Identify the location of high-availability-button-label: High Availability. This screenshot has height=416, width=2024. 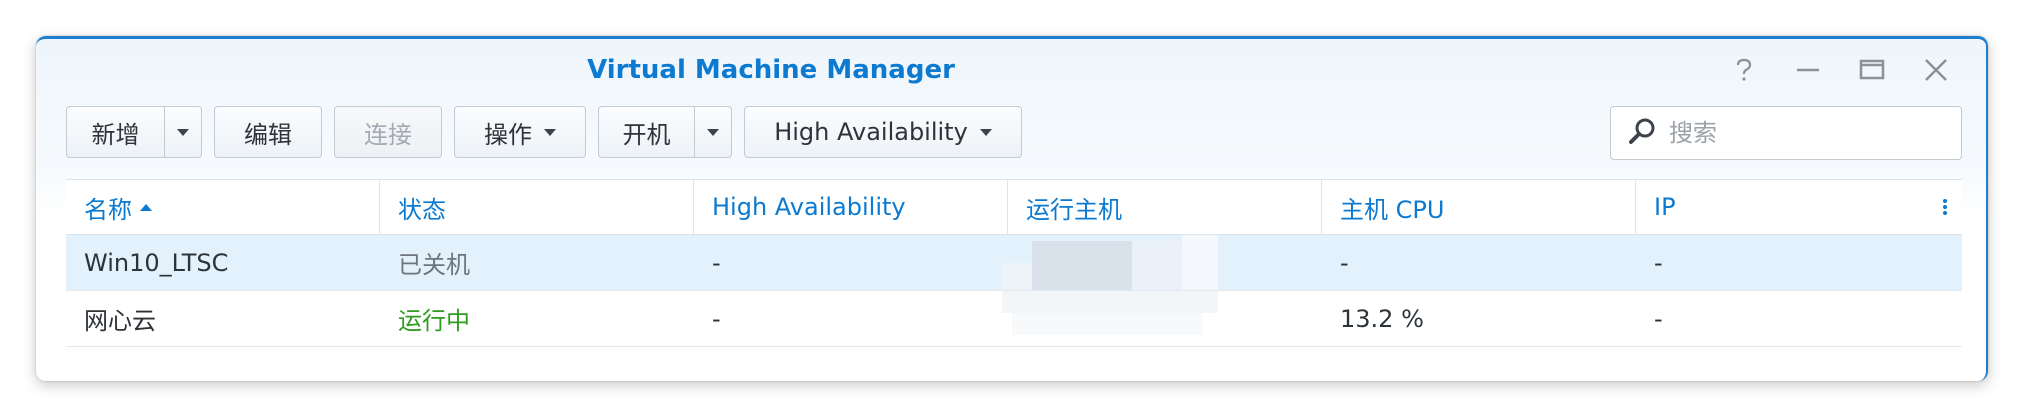
(871, 132).